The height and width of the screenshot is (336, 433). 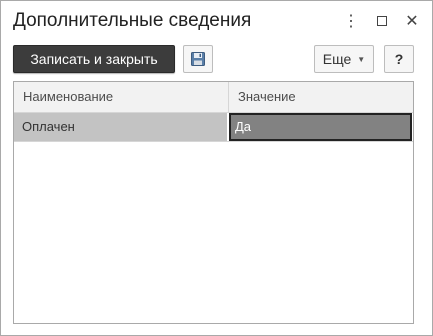 I want to click on more-vertical-icon: ⋮, so click(x=351, y=21).